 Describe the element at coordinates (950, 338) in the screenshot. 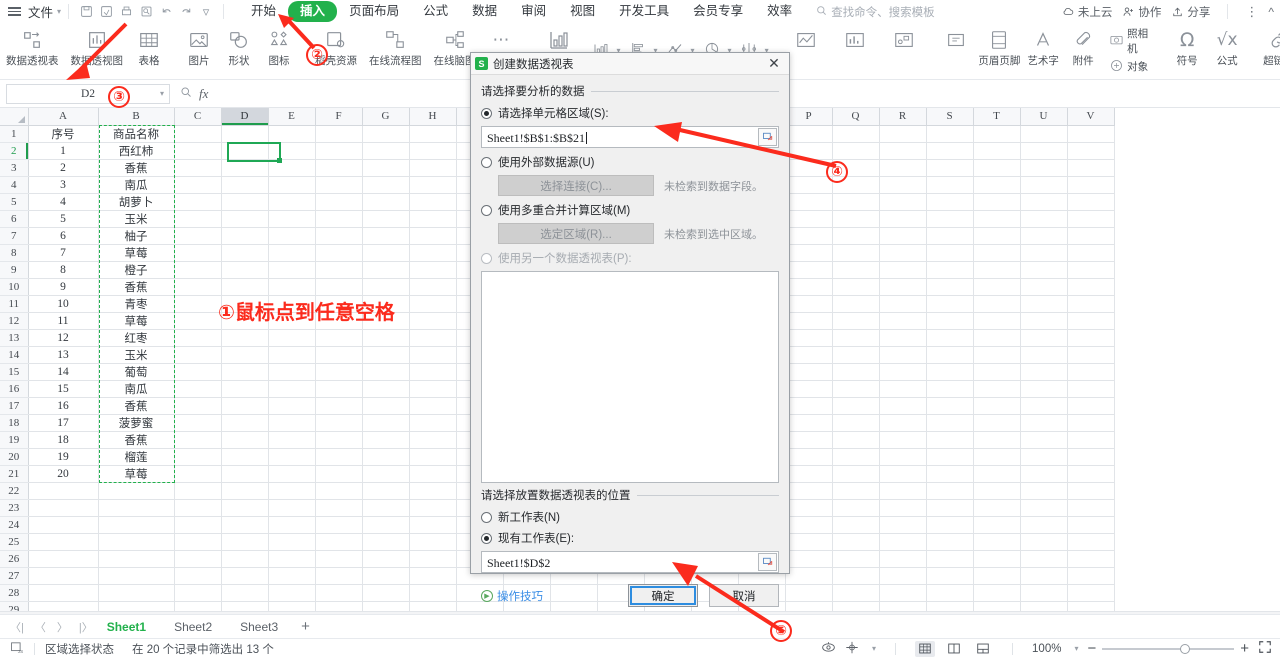

I see `cell-S13` at that location.